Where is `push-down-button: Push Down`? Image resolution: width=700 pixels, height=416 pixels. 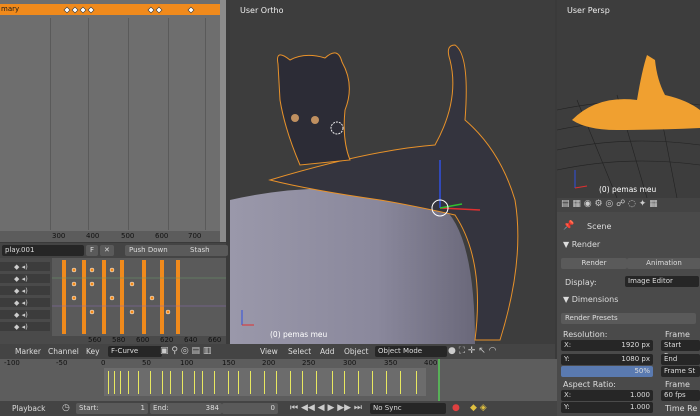
push-down-button: Push Down is located at coordinates (157, 250).